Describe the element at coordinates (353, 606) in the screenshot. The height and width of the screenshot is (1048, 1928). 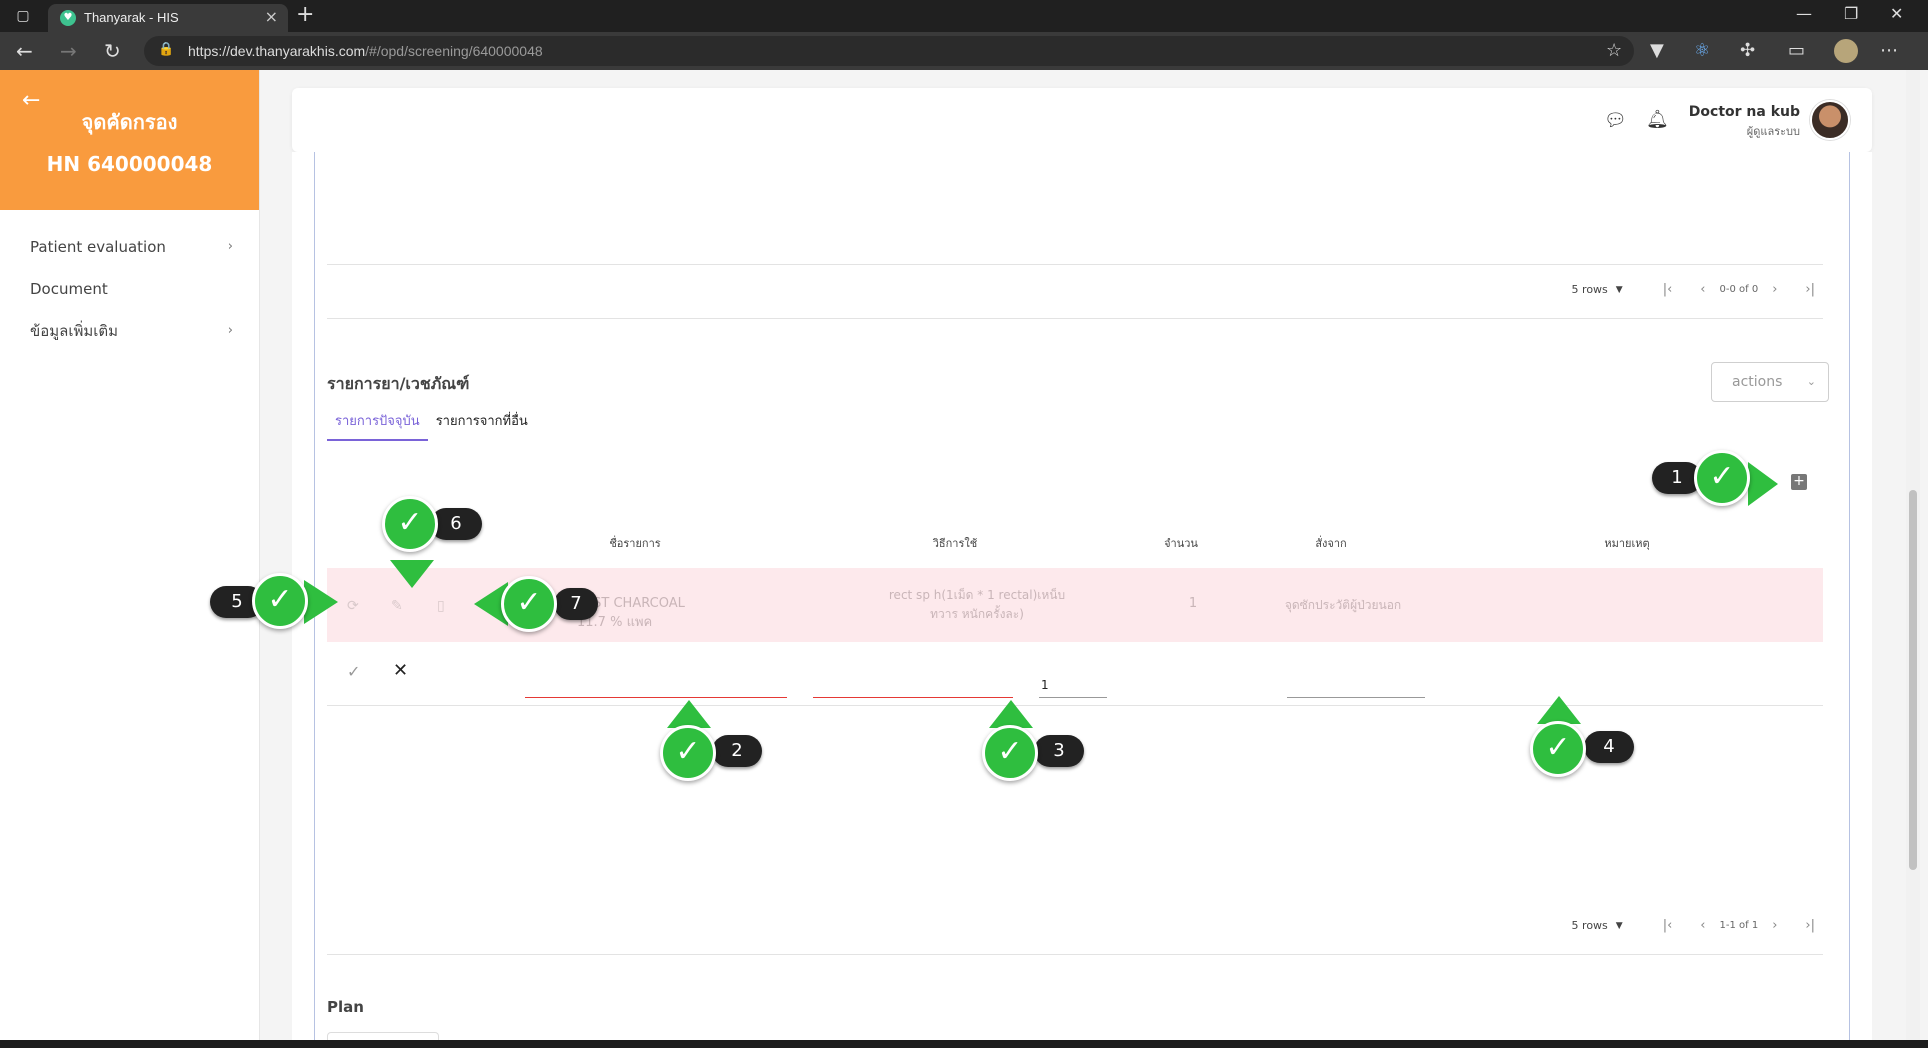
I see `refresh-icon: ⟳` at that location.